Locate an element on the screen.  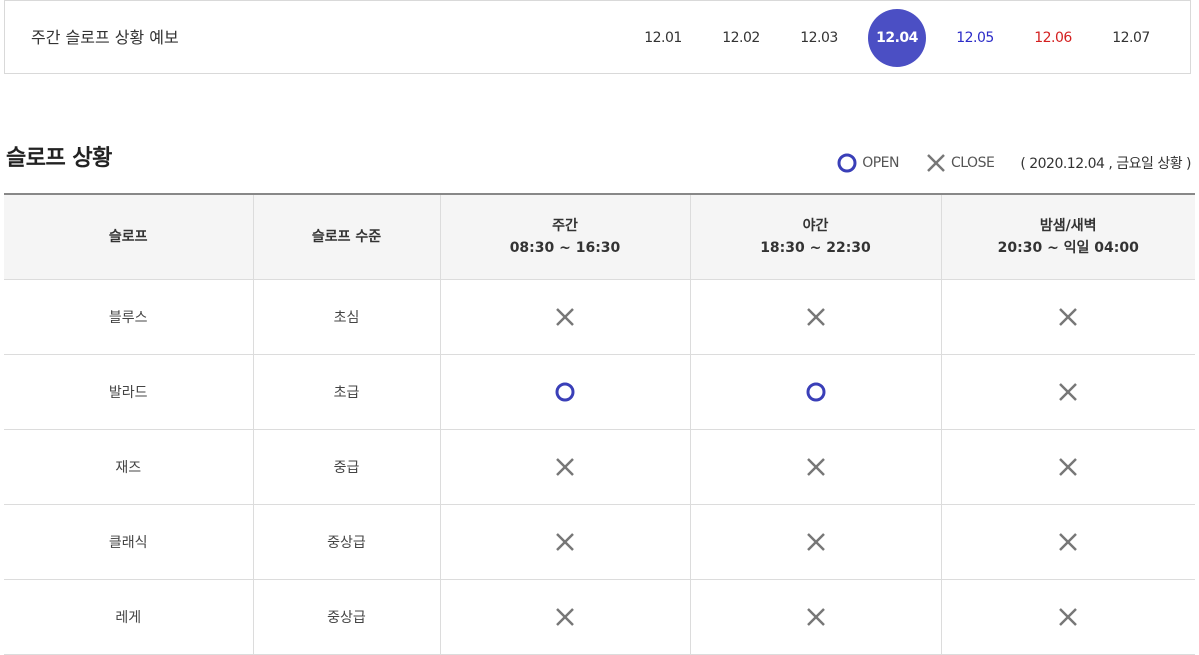
table-row: 발라드 초급 is located at coordinates (599, 392).